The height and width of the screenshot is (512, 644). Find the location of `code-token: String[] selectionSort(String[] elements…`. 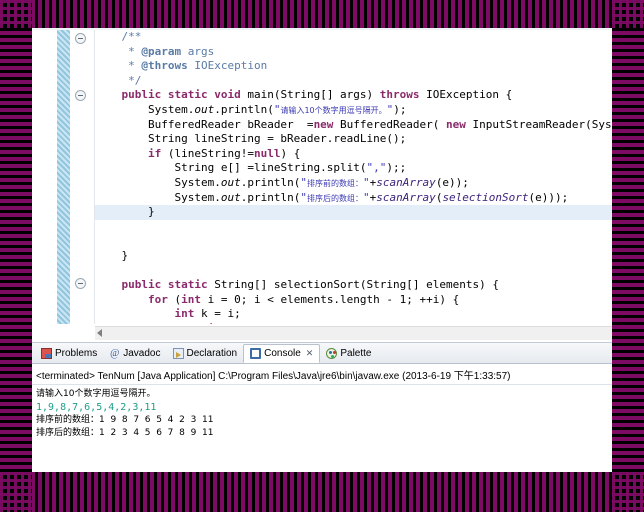

code-token: String[] selectionSort(String[] elements… is located at coordinates (356, 285).